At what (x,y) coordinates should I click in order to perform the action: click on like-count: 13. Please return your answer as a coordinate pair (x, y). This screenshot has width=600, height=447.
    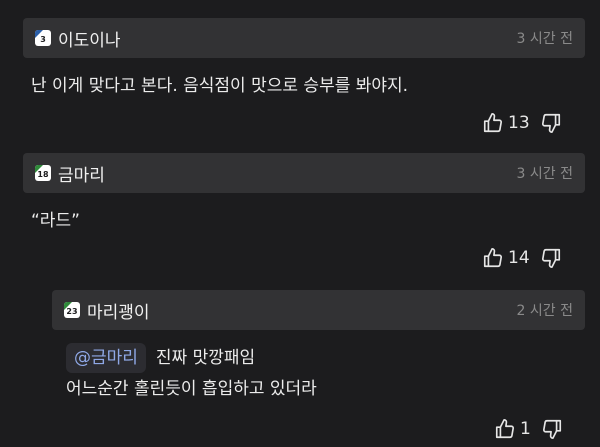
    Looking at the image, I should click on (519, 123).